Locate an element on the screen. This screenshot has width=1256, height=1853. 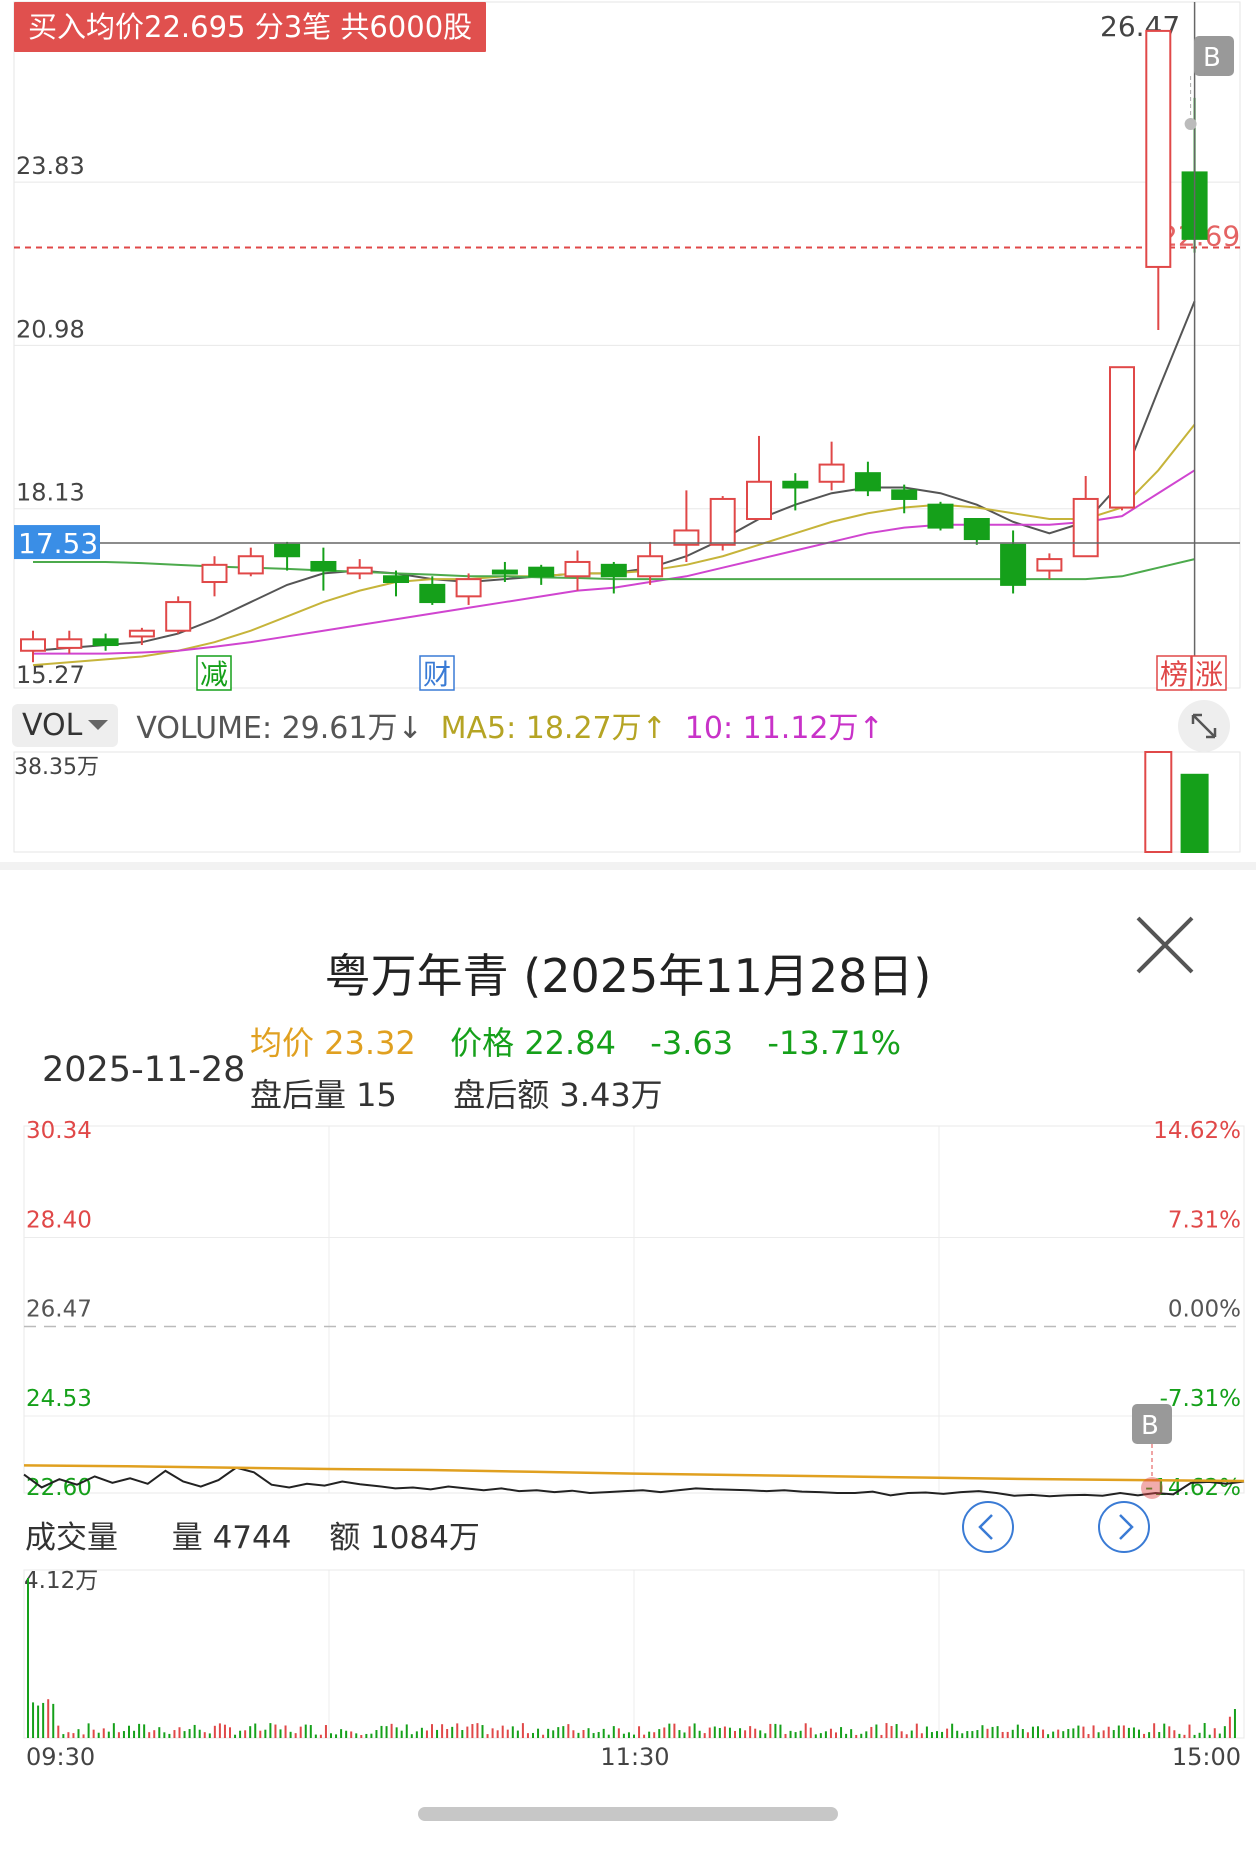
volume-top-label: 38.35万 is located at coordinates (56, 767).